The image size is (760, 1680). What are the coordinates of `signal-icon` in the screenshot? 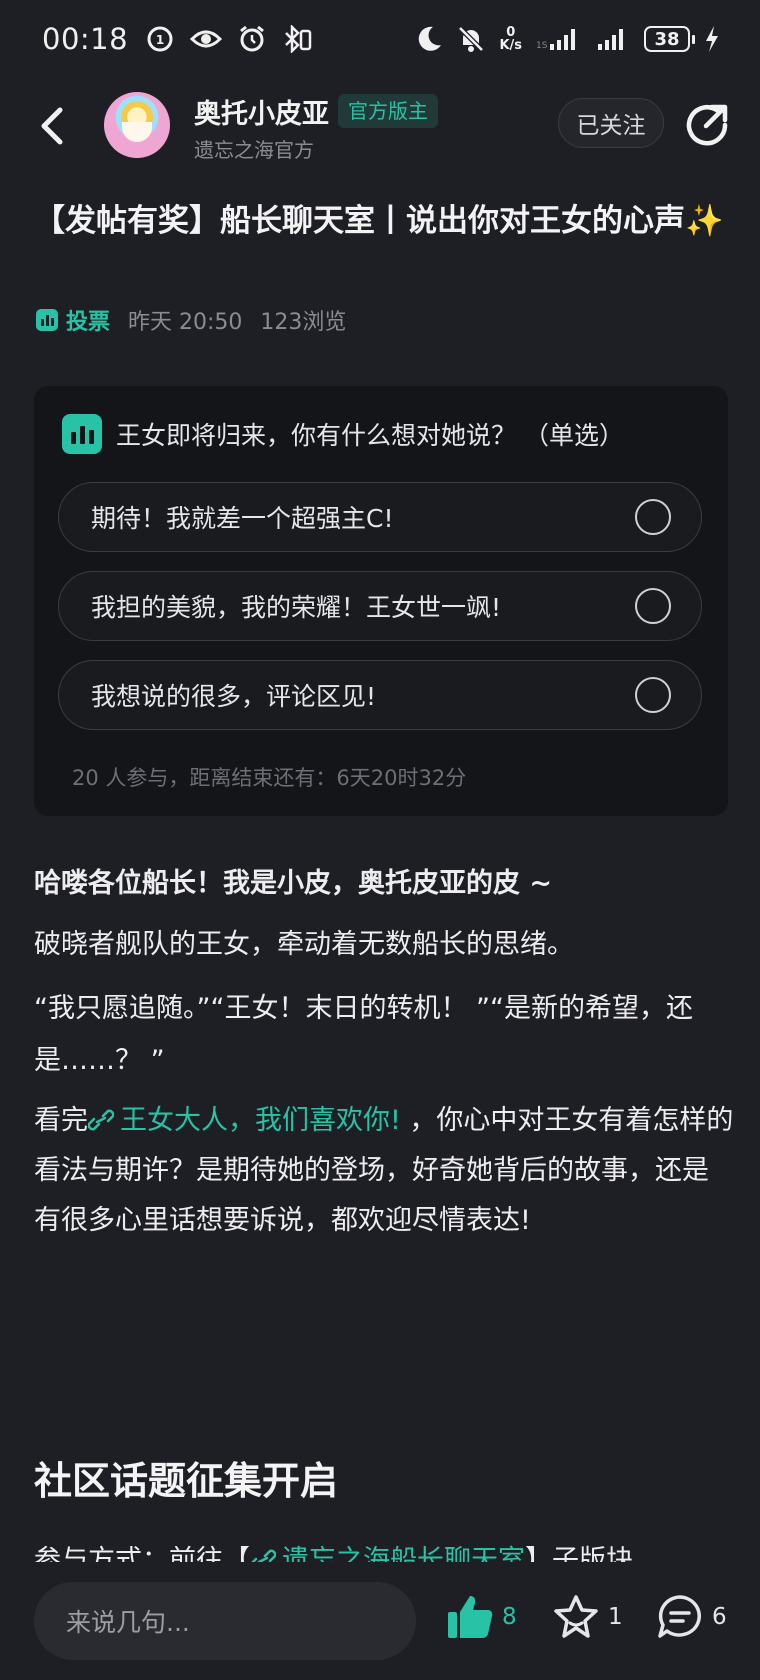 It's located at (610, 39).